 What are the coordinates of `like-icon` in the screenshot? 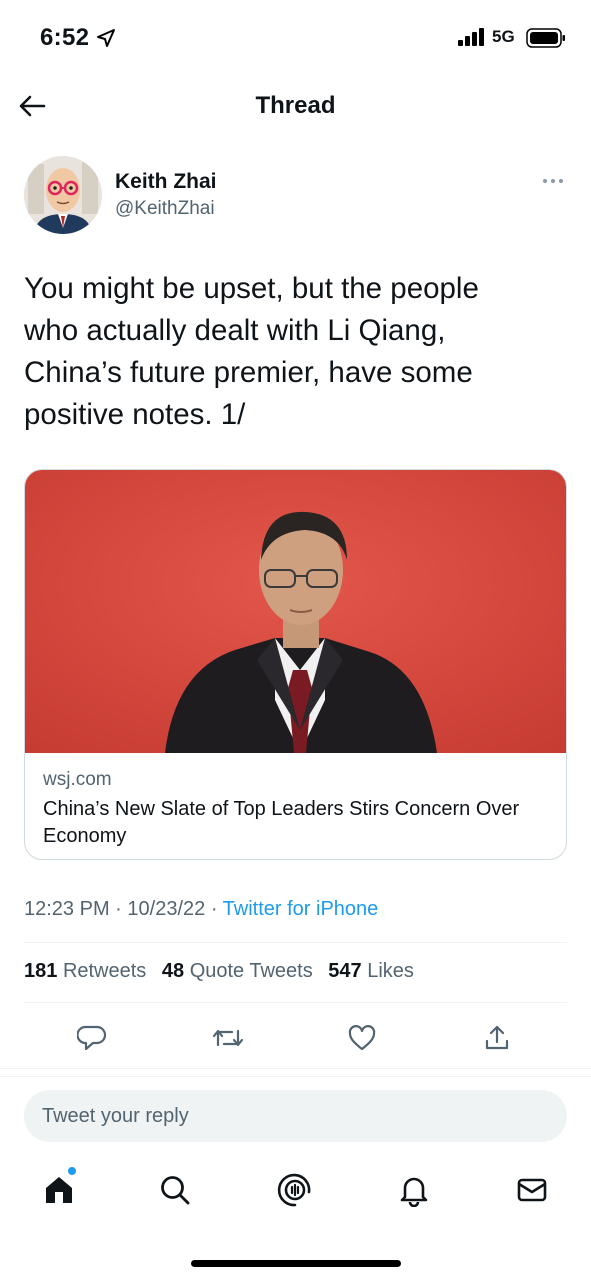 It's located at (362, 1038).